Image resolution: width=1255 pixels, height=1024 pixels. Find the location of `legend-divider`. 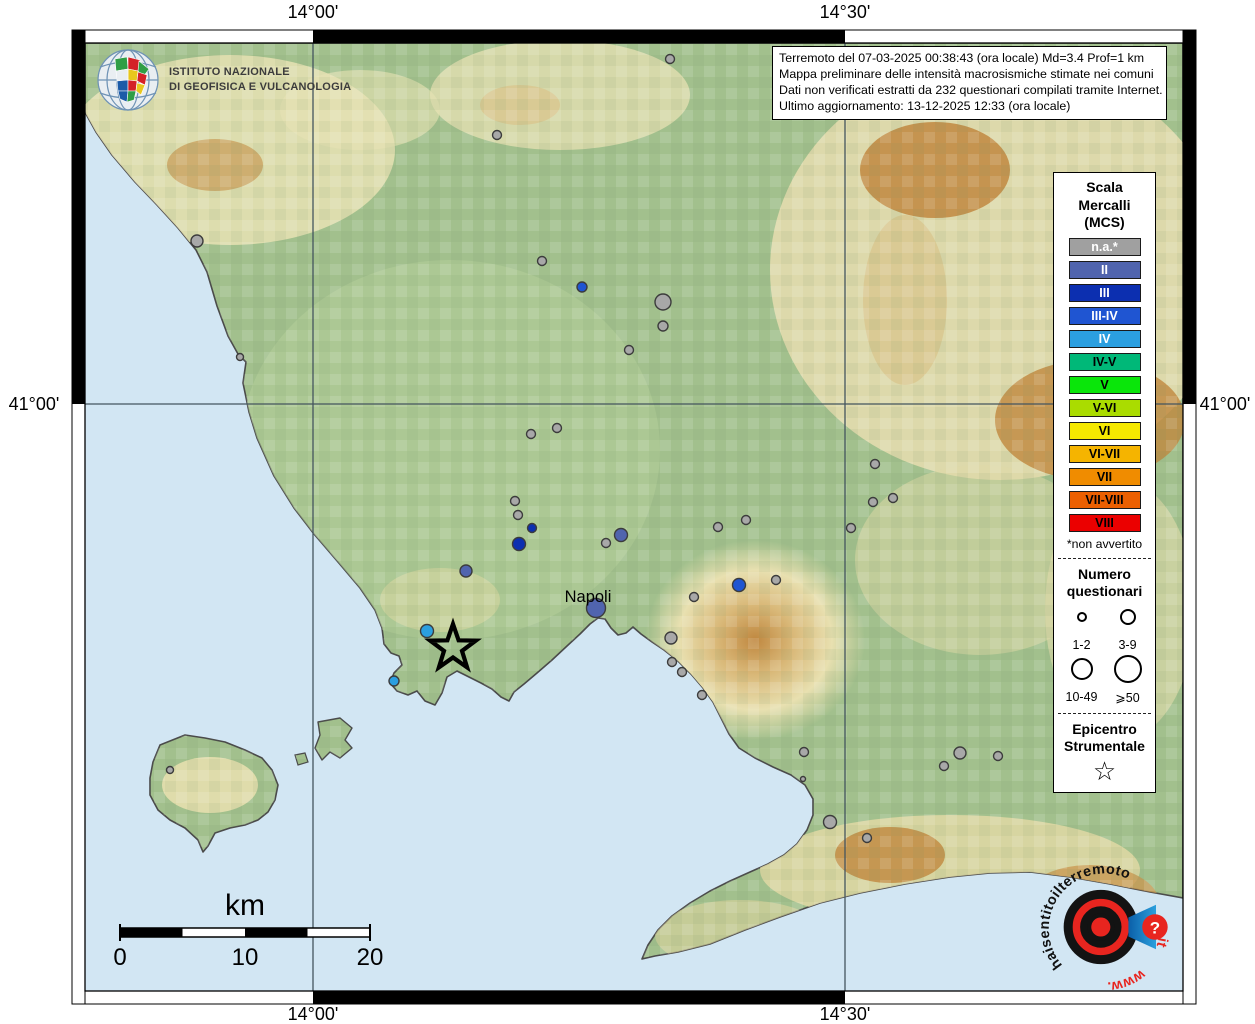

legend-divider is located at coordinates (1104, 558).